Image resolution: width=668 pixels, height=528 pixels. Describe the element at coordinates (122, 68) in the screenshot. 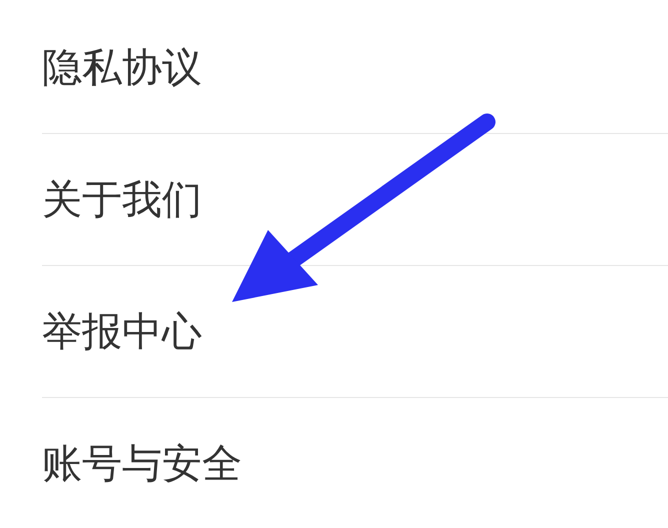

I see `menu-item: 隐私协议` at that location.